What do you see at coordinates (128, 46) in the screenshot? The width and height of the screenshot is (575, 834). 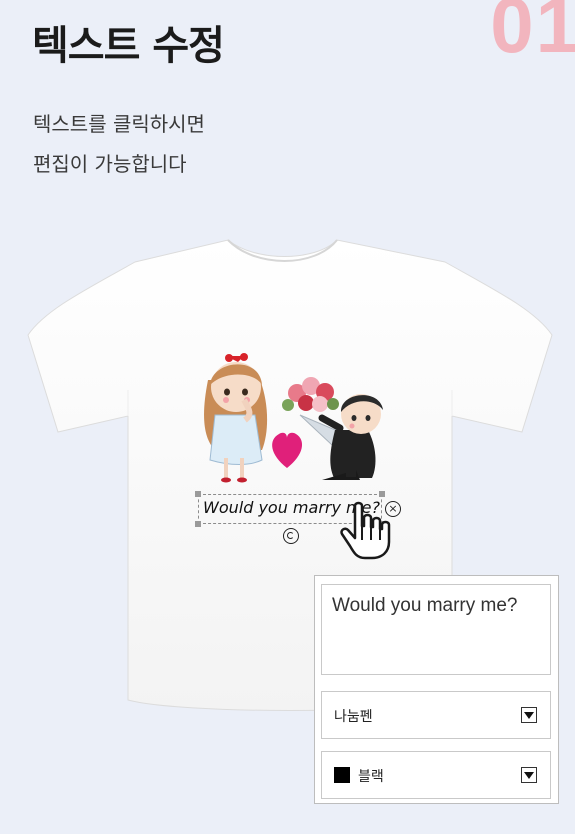 I see `page-title: 텍스트 수정` at bounding box center [128, 46].